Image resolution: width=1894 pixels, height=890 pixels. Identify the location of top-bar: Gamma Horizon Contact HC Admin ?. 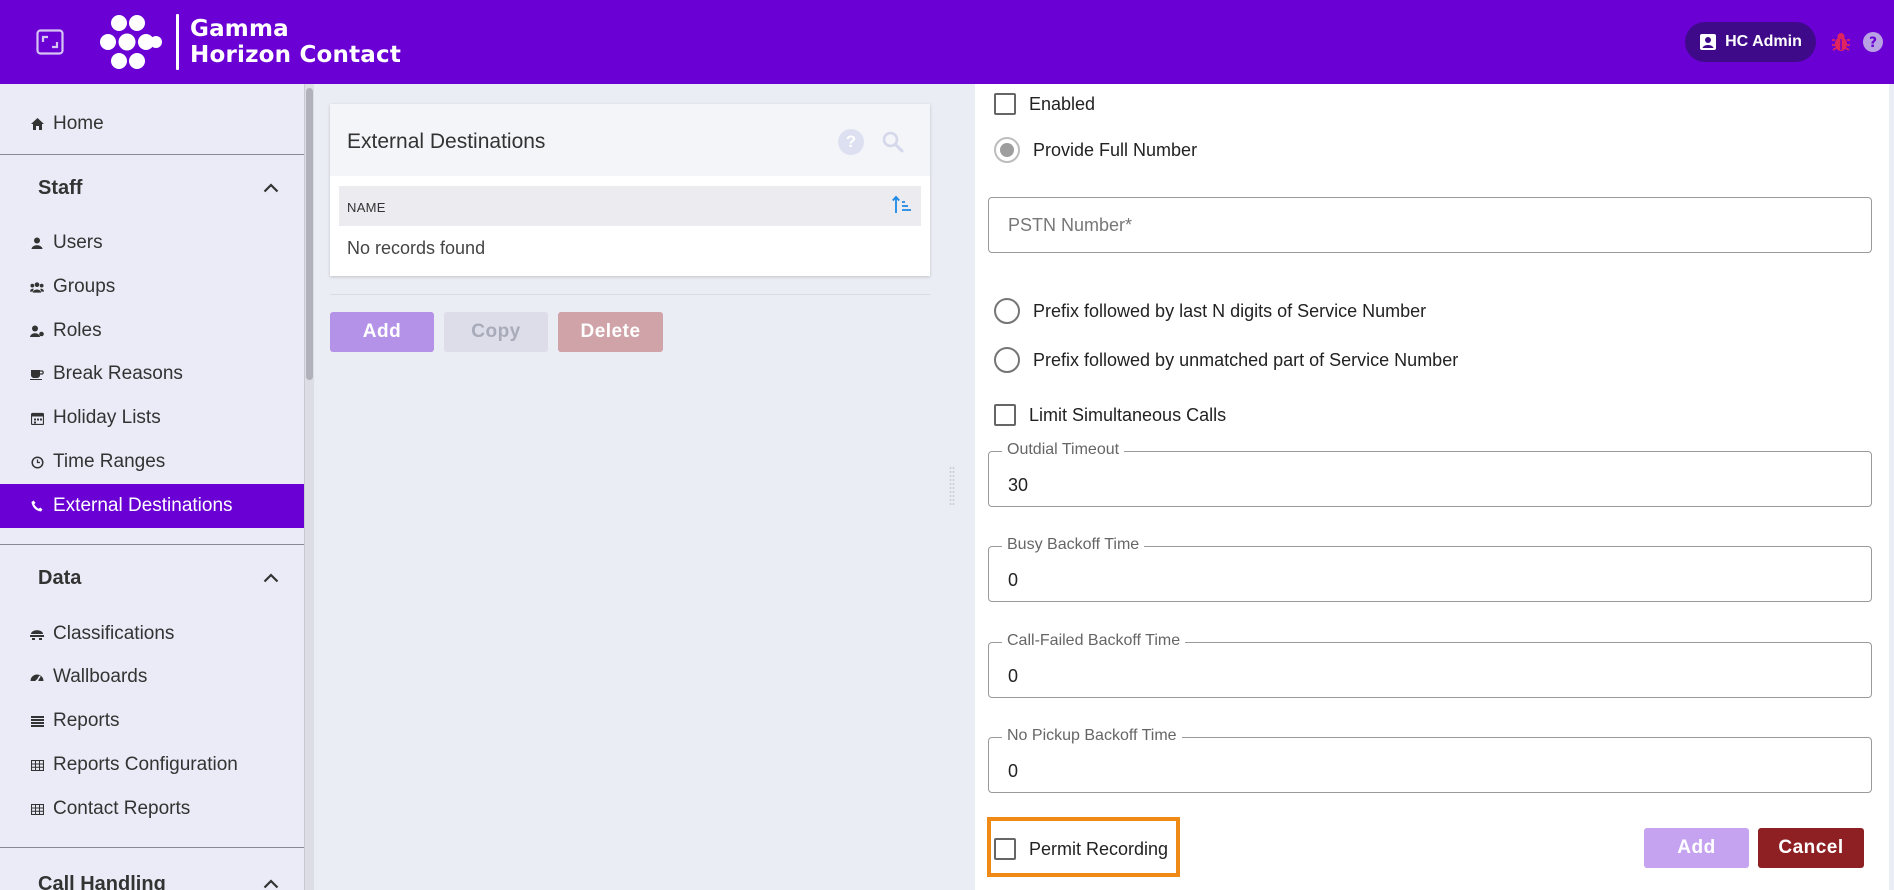
(947, 42).